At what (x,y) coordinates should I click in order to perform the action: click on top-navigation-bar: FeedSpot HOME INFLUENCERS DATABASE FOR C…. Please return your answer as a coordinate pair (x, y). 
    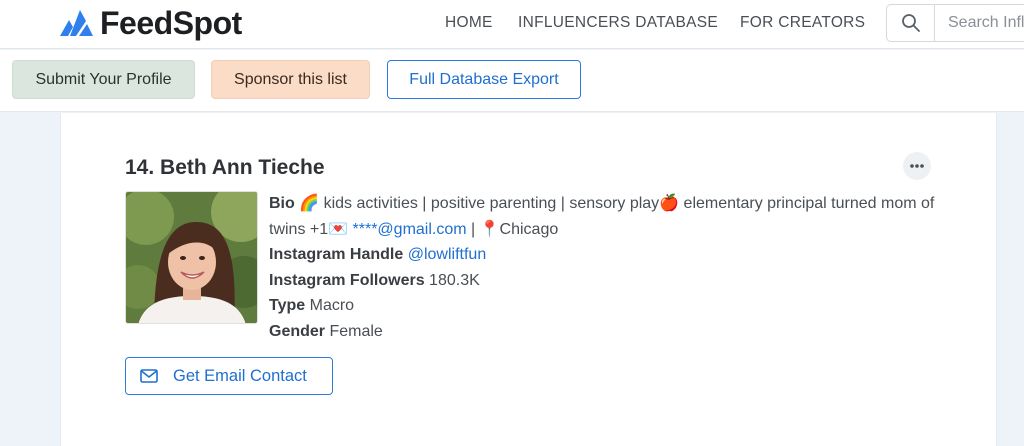
    Looking at the image, I should click on (512, 24).